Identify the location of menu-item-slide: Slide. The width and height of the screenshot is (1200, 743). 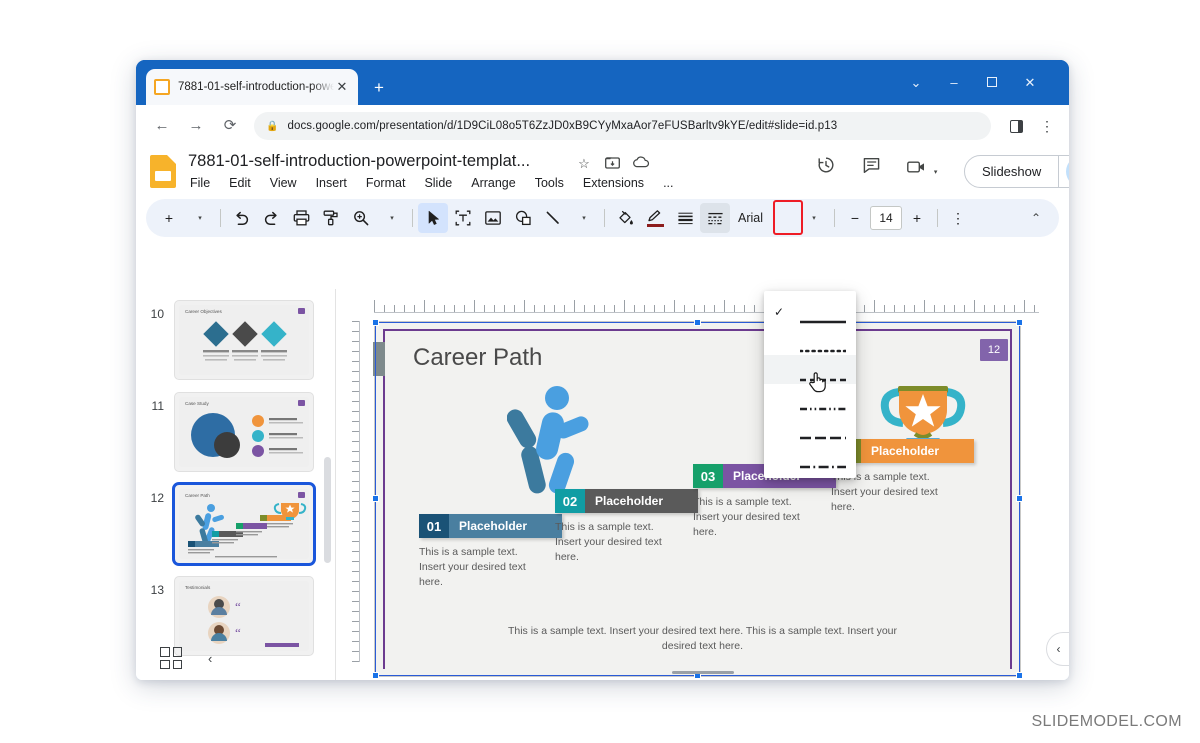
(438, 183).